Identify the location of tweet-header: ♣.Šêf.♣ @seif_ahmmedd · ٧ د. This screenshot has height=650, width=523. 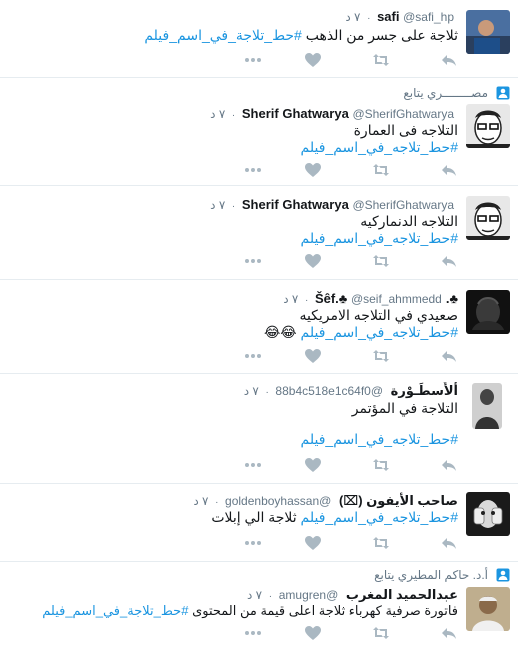
(232, 299).